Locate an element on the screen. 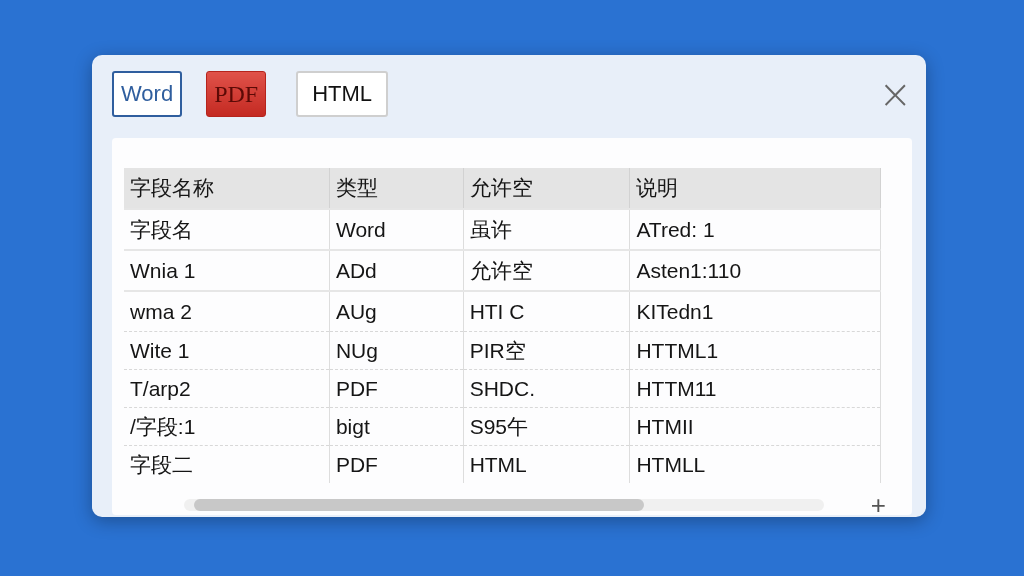  table-cell: Asten1:110 is located at coordinates (755, 270).